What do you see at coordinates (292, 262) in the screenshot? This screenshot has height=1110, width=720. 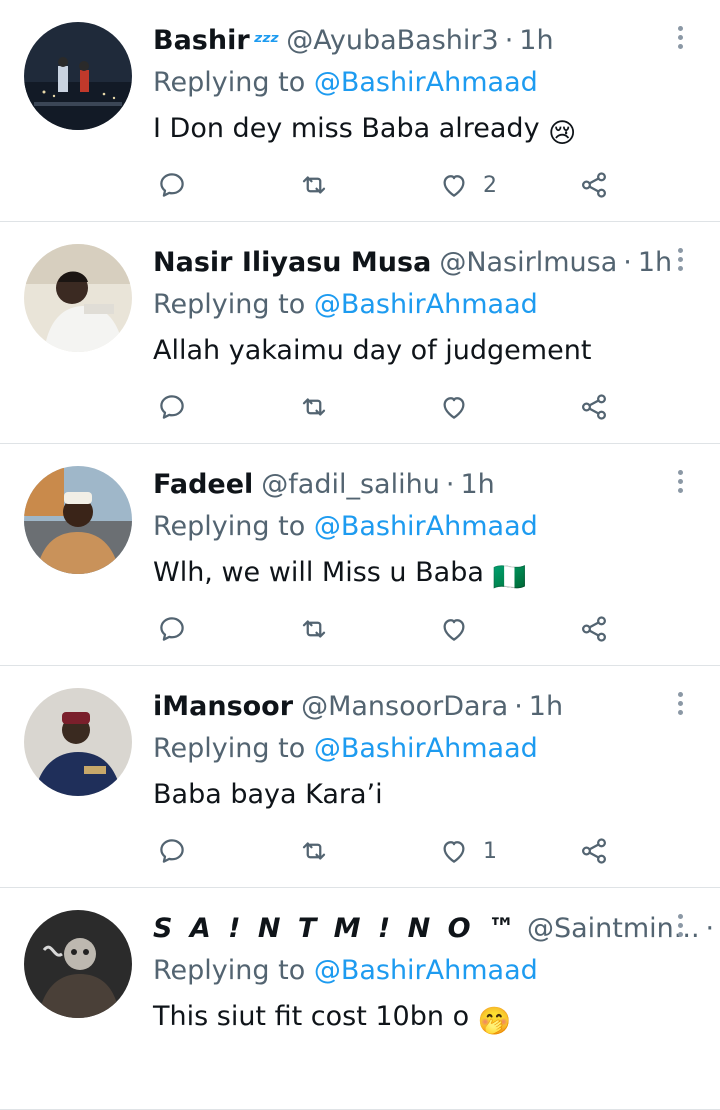 I see `display-name: Nasir Iliyasu Musa` at bounding box center [292, 262].